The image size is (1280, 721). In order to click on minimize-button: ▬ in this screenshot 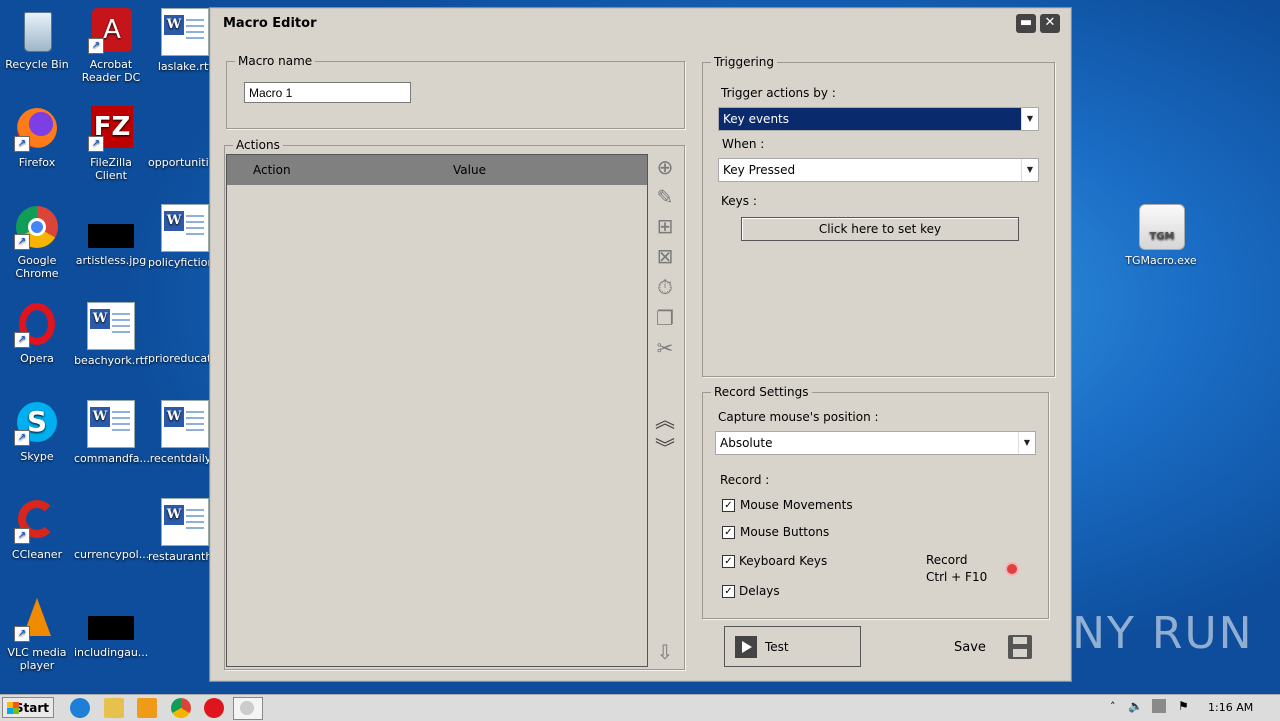, I will do `click(1026, 23)`.